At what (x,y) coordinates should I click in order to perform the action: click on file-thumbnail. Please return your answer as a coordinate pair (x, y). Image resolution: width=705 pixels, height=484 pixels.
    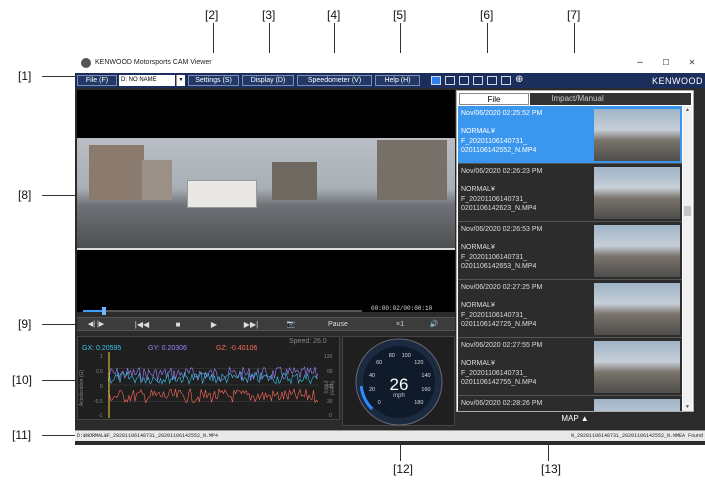
    Looking at the image, I should click on (637, 135).